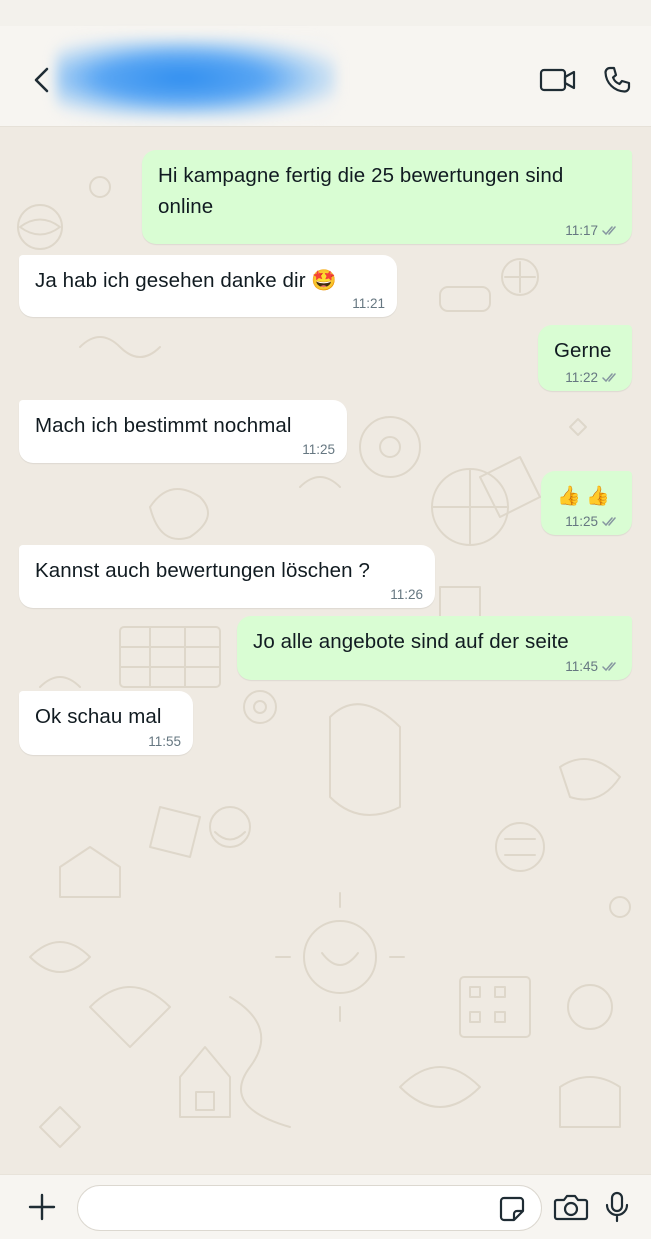  I want to click on message-meta: 11:55, so click(164, 741).